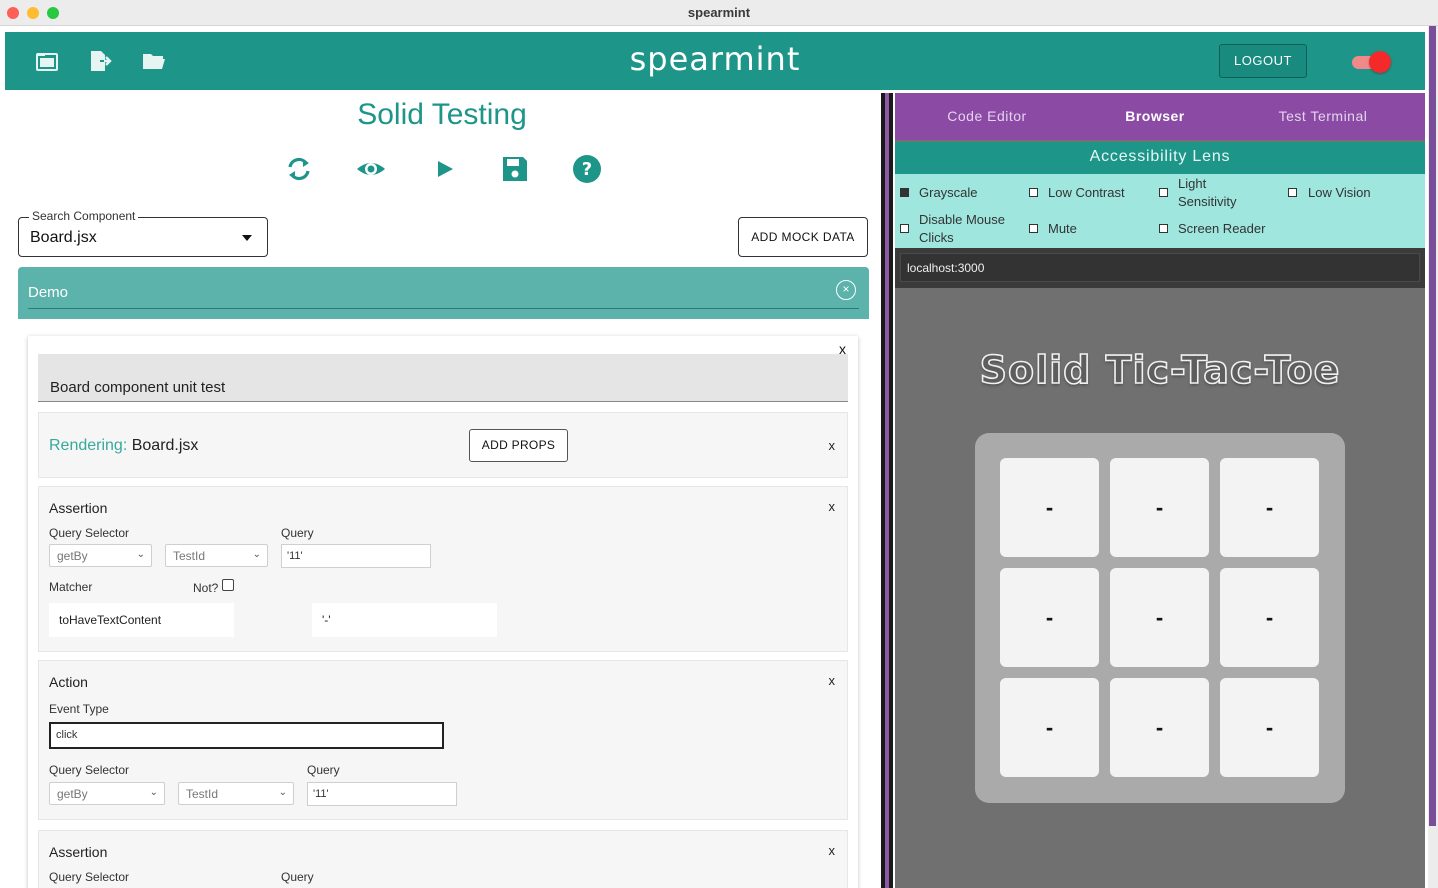 The image size is (1438, 888). Describe the element at coordinates (803, 237) in the screenshot. I see `add-mock-data-button: ADD MOCK DATA` at that location.